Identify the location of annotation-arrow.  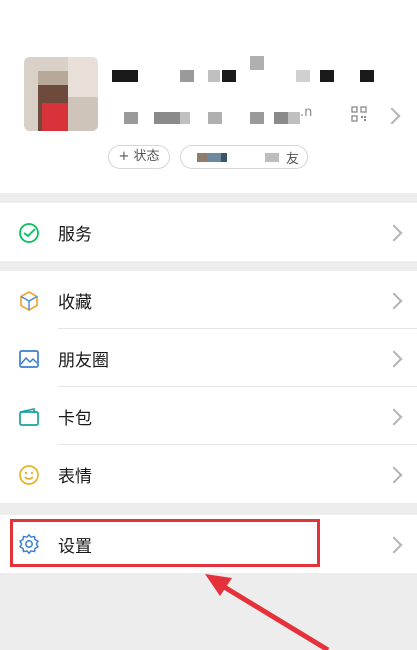
(267, 612).